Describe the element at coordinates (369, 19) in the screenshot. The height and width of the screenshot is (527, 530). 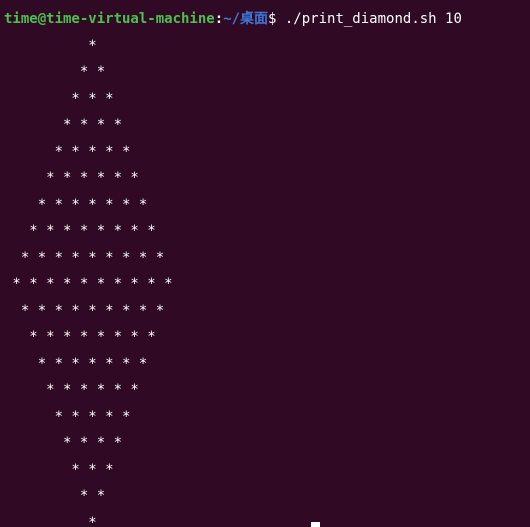
I see `command-text: ./print_diamond.sh 10` at that location.